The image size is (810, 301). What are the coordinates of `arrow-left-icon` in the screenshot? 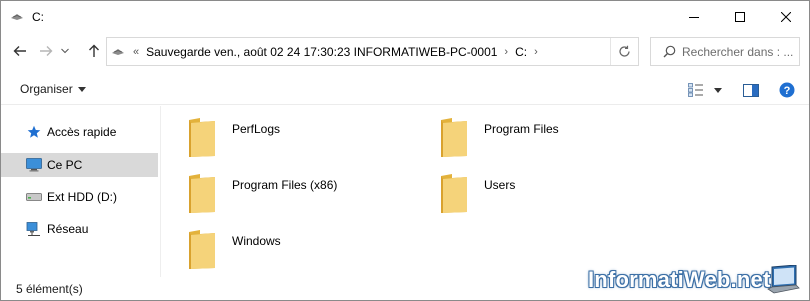 It's located at (19, 51).